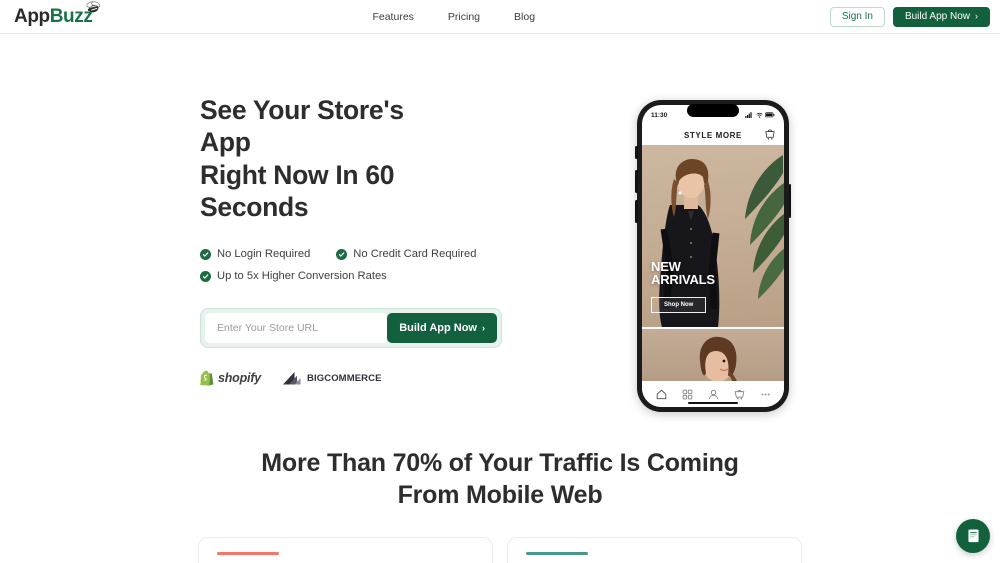 This screenshot has height=563, width=1000. What do you see at coordinates (683, 280) in the screenshot?
I see `banner-line2: ARRIVALS` at bounding box center [683, 280].